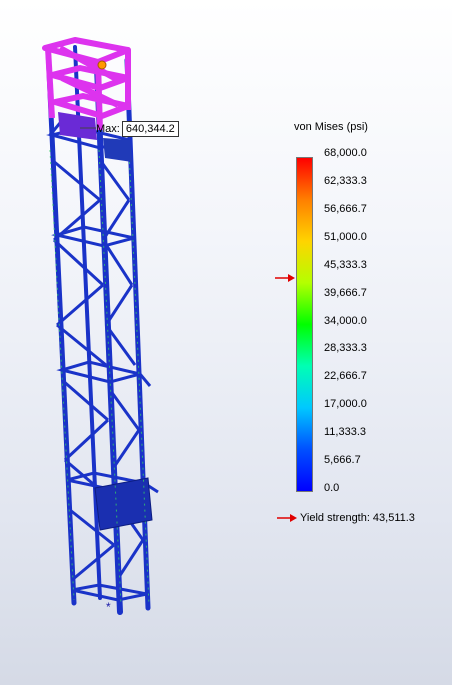  Describe the element at coordinates (345, 404) in the screenshot. I see `colorbar-tick-label: 17,000.0` at that location.